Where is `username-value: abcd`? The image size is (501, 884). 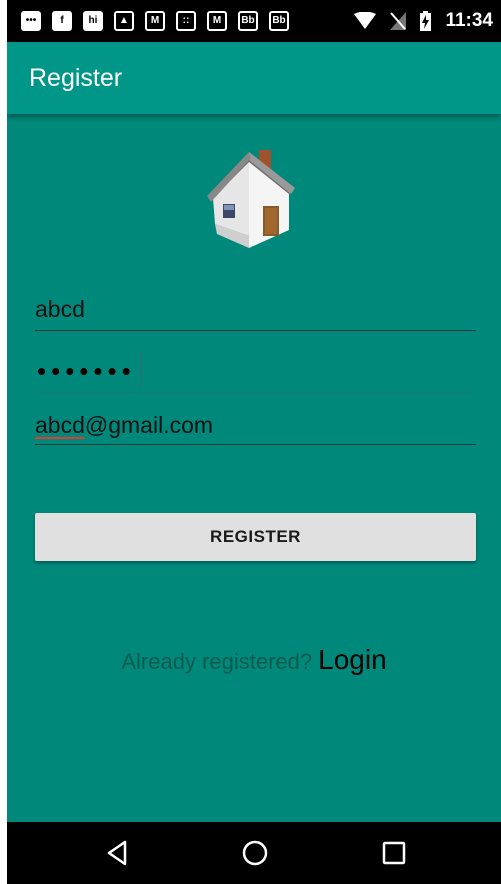
username-value: abcd is located at coordinates (60, 309).